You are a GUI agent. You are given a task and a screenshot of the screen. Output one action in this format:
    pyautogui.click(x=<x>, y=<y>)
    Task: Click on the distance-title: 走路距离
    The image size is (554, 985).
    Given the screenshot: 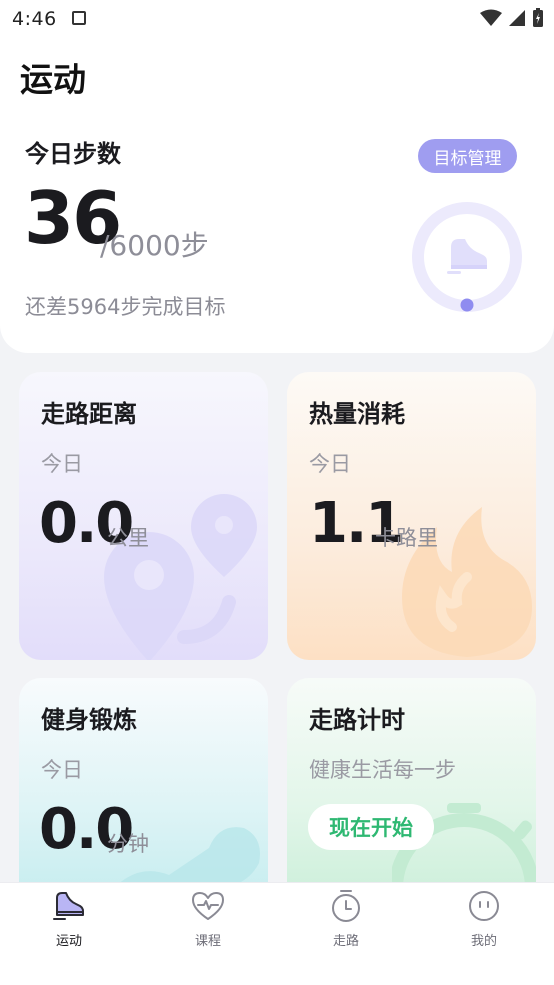 What is the action you would take?
    pyautogui.click(x=89, y=414)
    